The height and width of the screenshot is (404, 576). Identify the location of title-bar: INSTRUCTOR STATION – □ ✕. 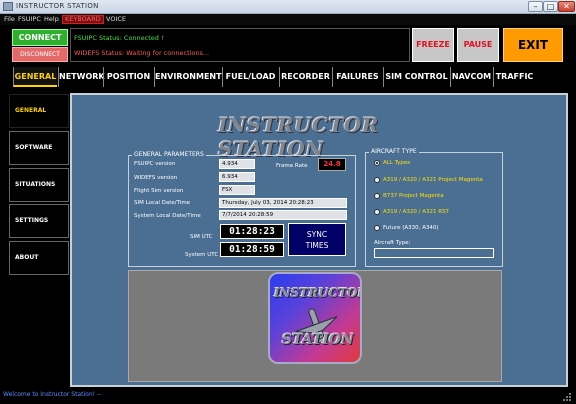
(288, 7).